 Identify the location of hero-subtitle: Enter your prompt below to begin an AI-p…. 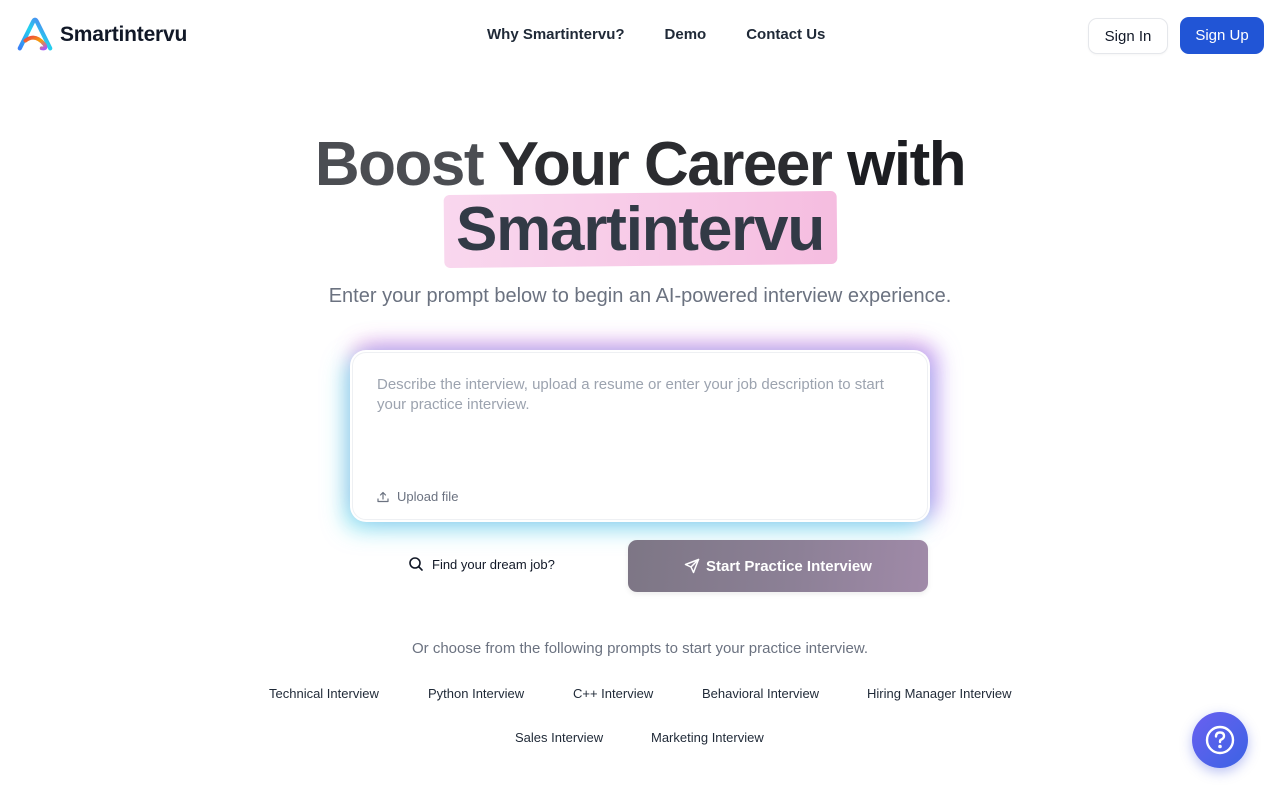
(640, 296).